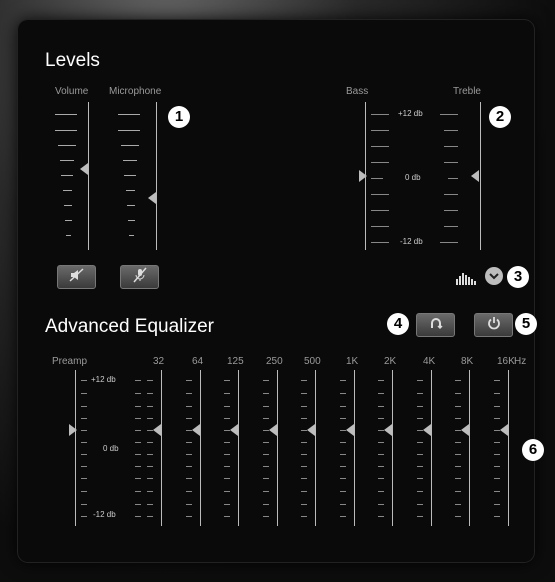 This screenshot has height=582, width=555. Describe the element at coordinates (494, 276) in the screenshot. I see `presets-dropdown-button` at that location.